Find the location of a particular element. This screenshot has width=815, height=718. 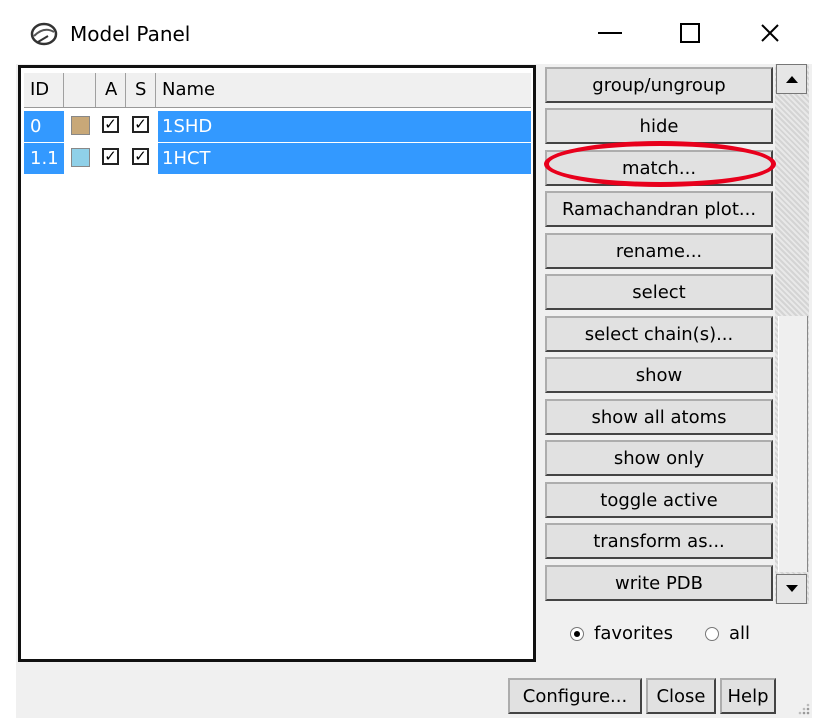

table-row: 0 ✓ ✓ 1SHD is located at coordinates (277, 126).